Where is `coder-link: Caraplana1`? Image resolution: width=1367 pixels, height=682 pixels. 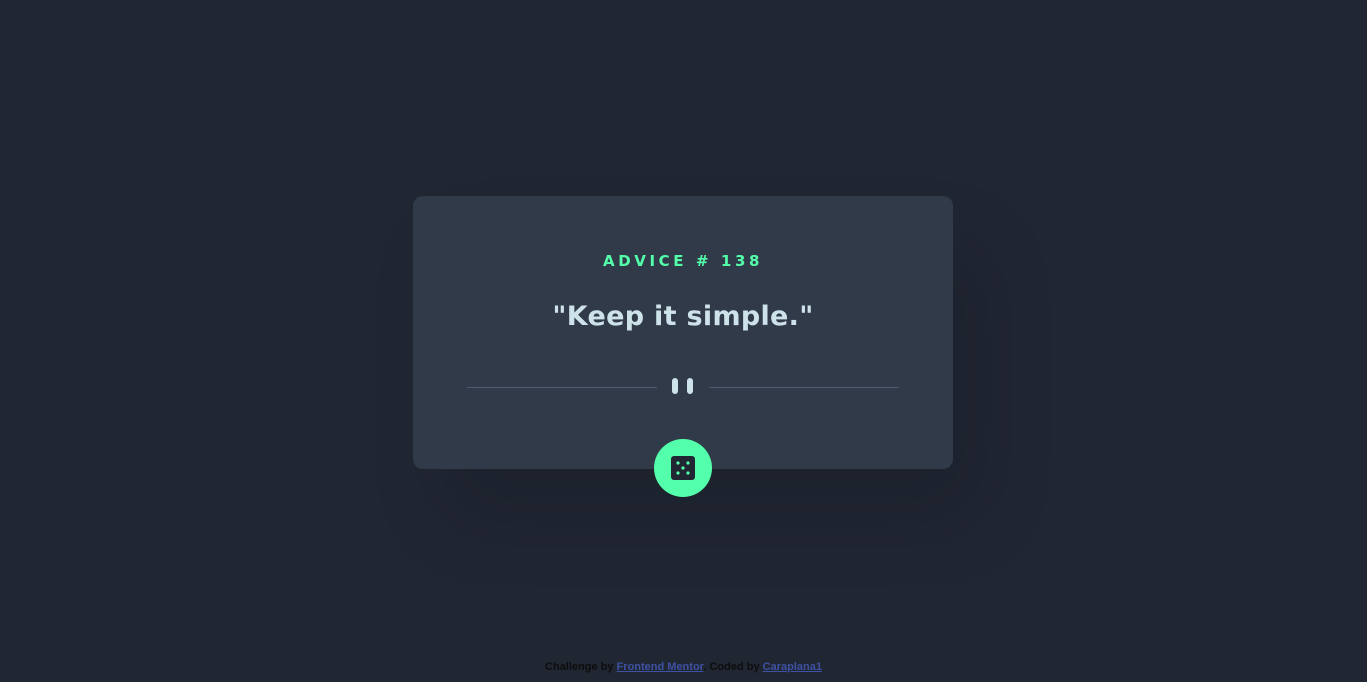 coder-link: Caraplana1 is located at coordinates (792, 667).